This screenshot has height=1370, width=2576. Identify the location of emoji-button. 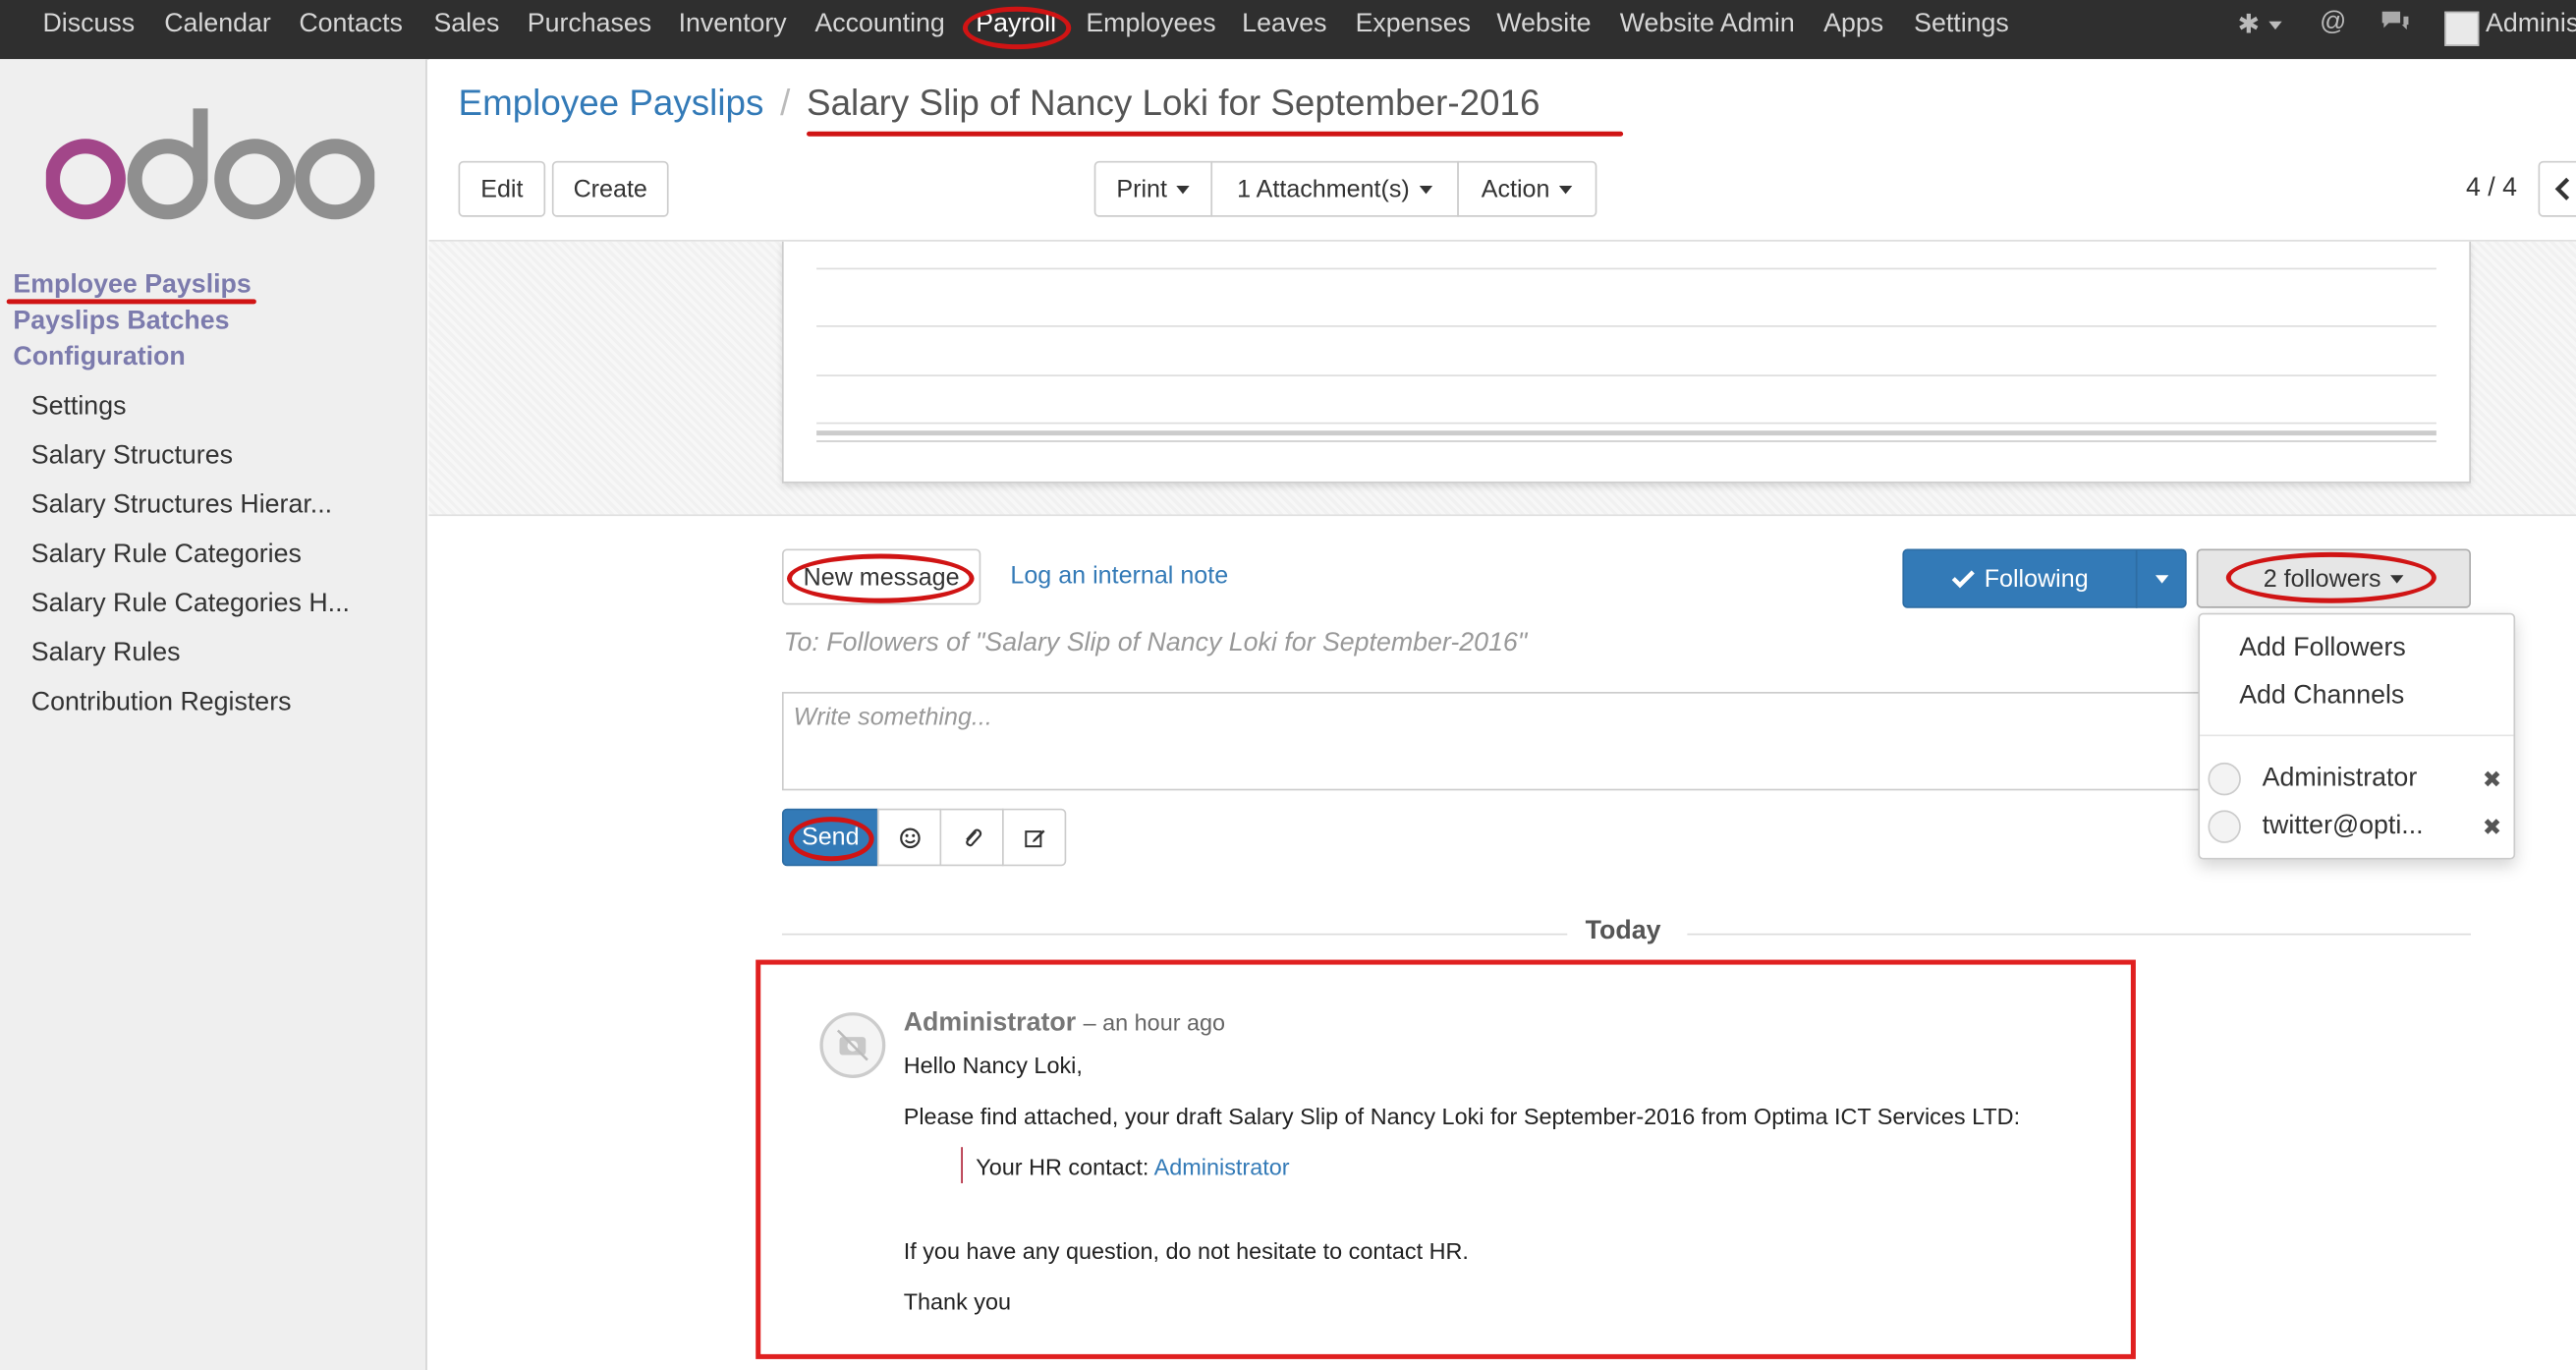
(909, 838).